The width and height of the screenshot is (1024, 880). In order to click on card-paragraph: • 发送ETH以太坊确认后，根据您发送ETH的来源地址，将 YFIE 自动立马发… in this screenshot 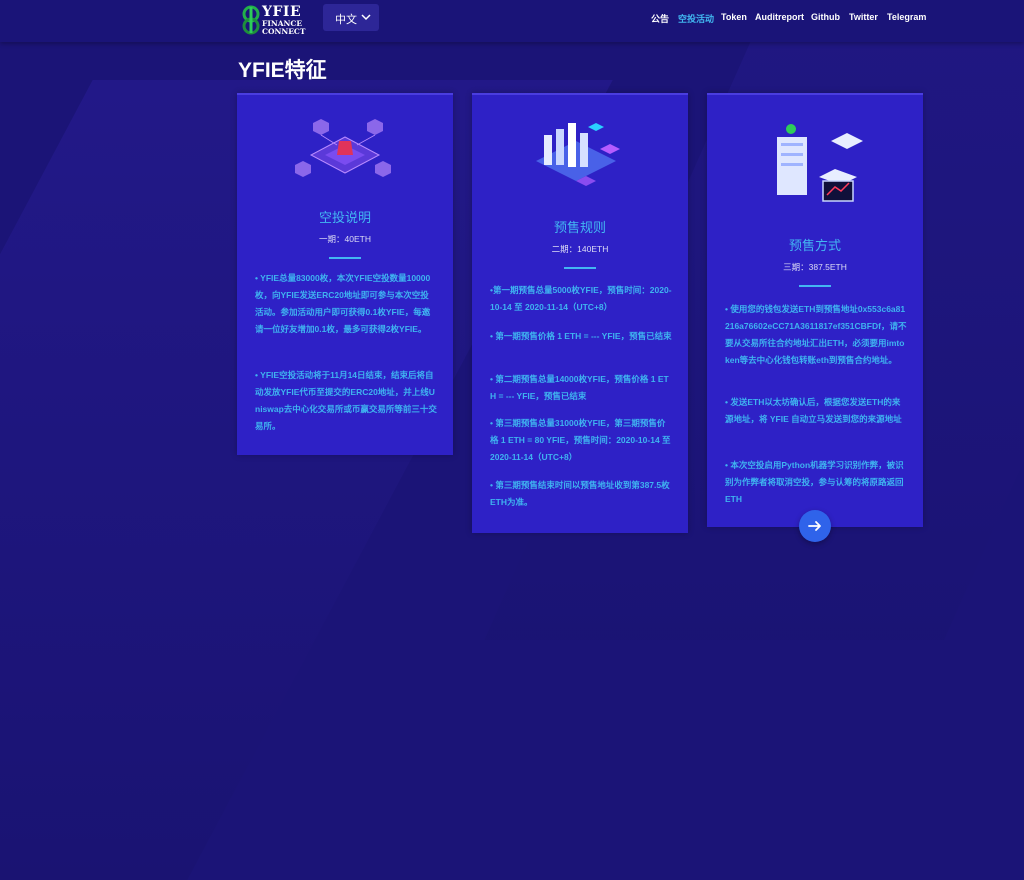, I will do `click(813, 410)`.